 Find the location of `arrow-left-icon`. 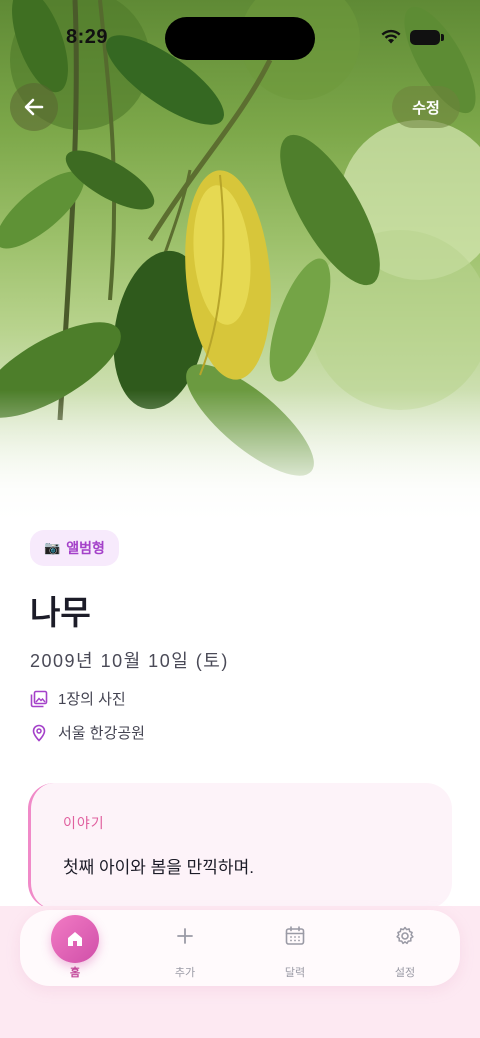

arrow-left-icon is located at coordinates (34, 107).